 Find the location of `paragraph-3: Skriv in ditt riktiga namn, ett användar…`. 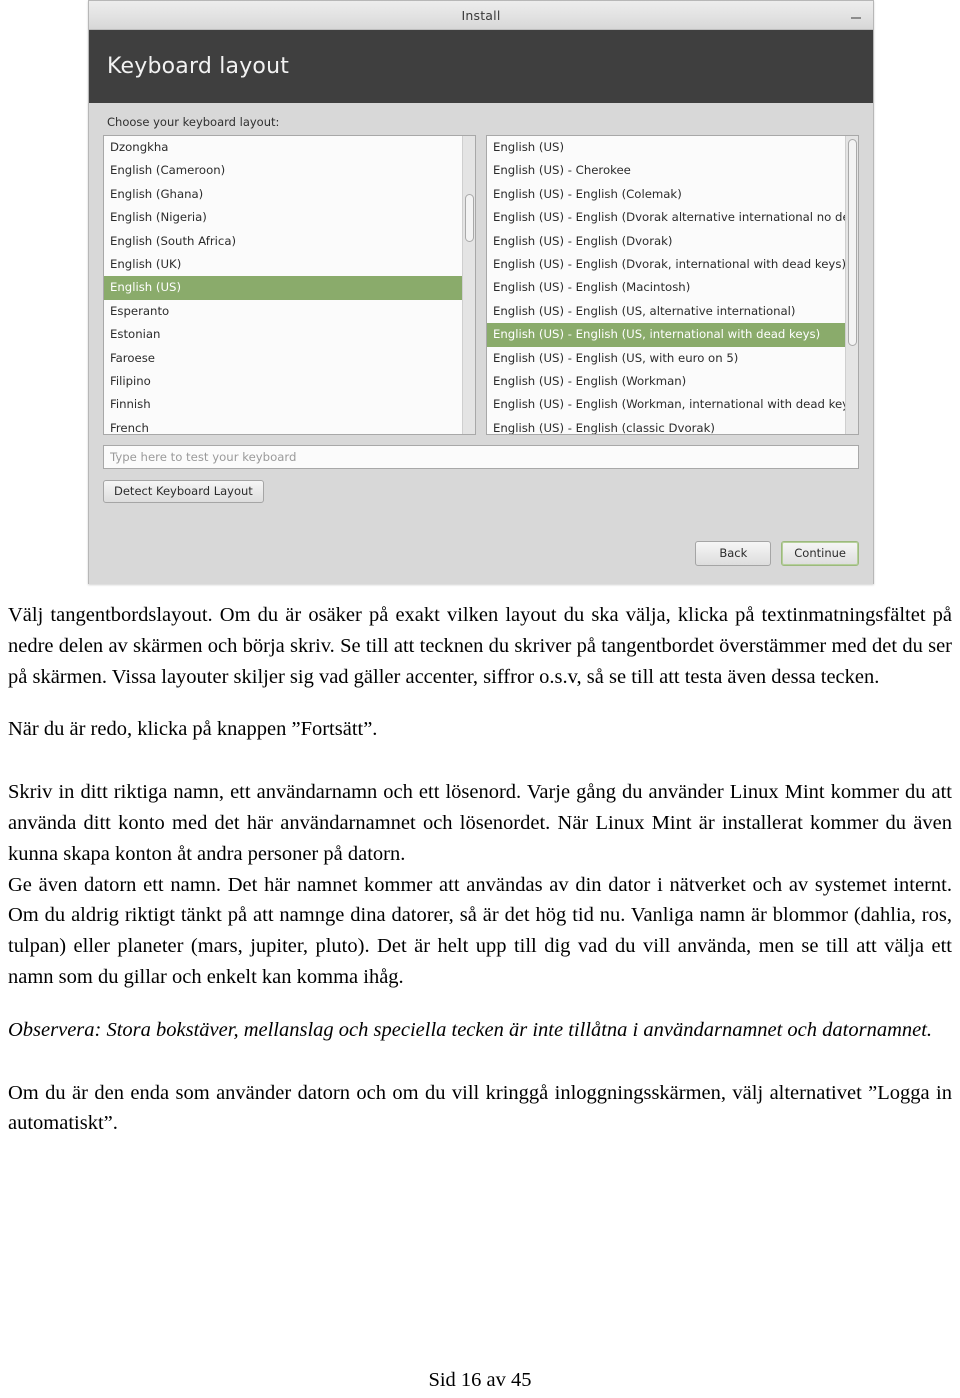

paragraph-3: Skriv in ditt riktiga namn, ett användar… is located at coordinates (480, 823).